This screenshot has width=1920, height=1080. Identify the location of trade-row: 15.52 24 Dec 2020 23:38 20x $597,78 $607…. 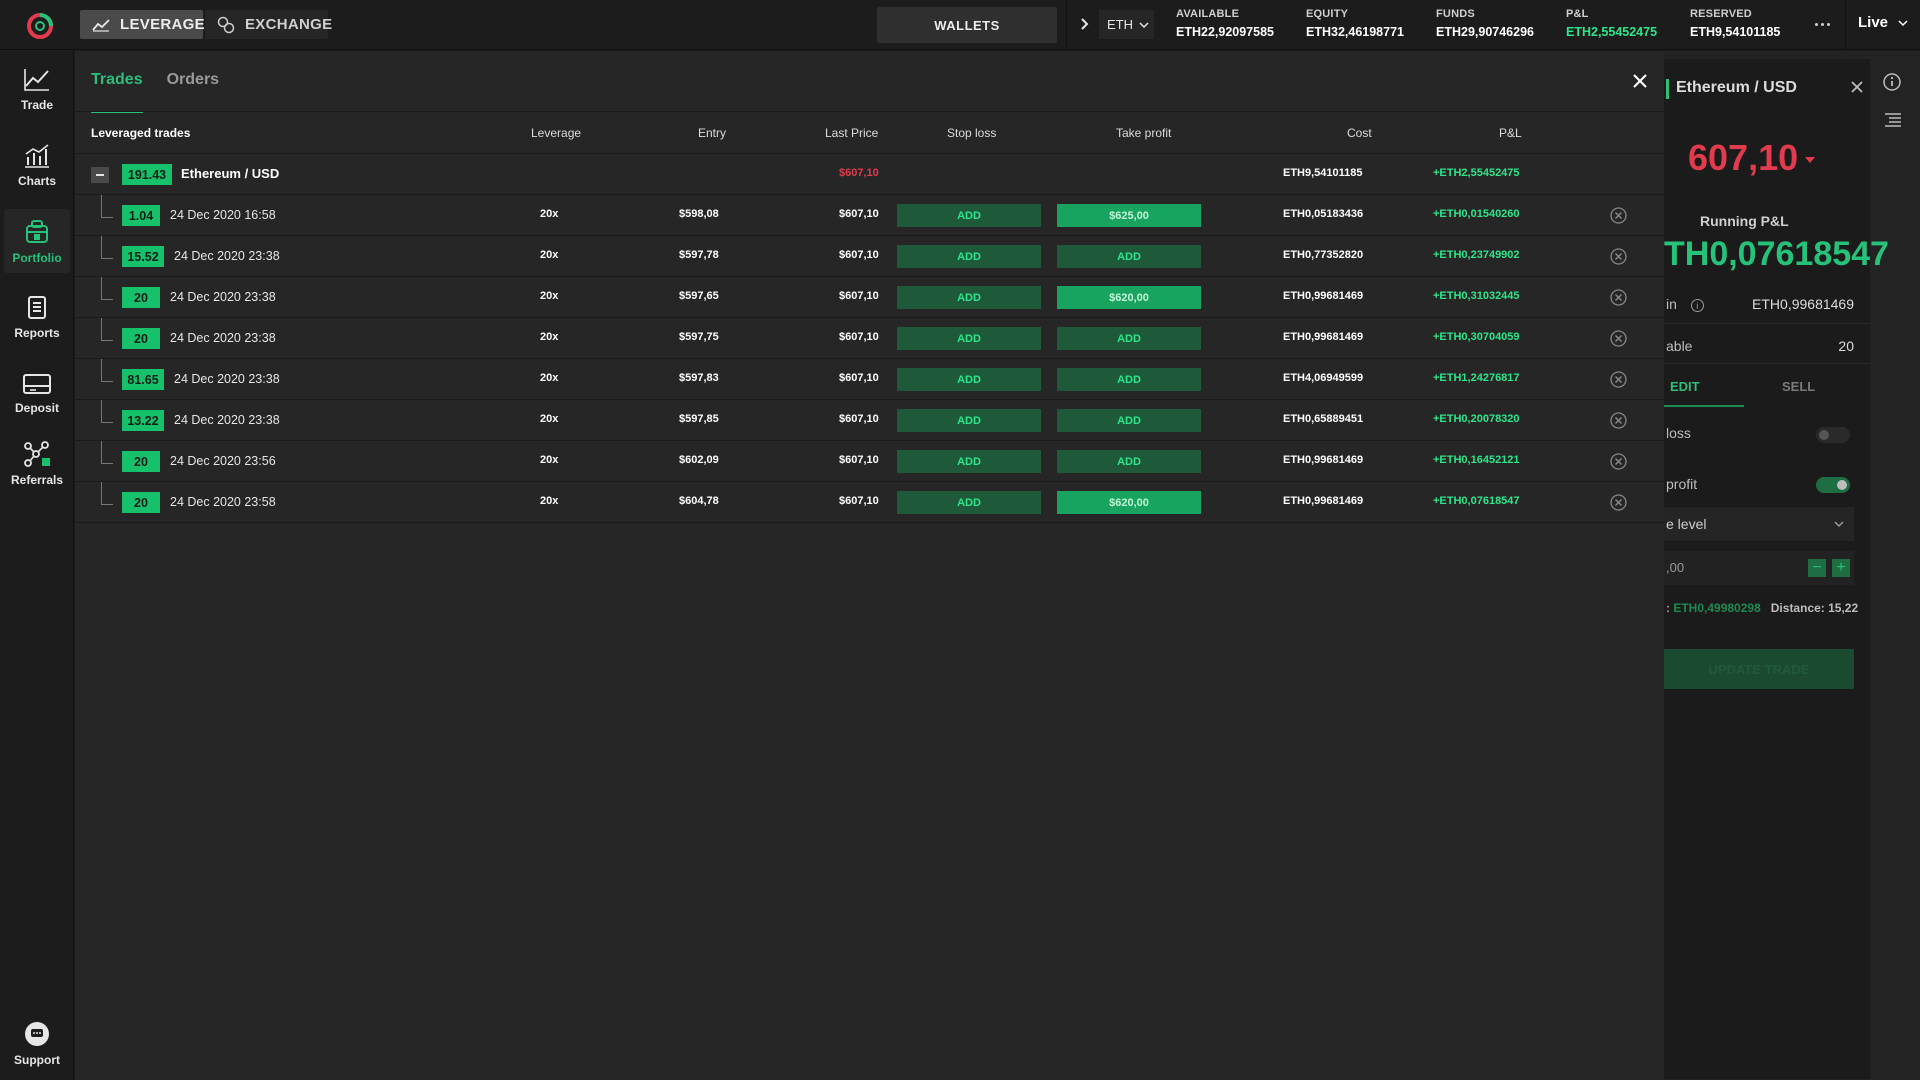
(869, 256).